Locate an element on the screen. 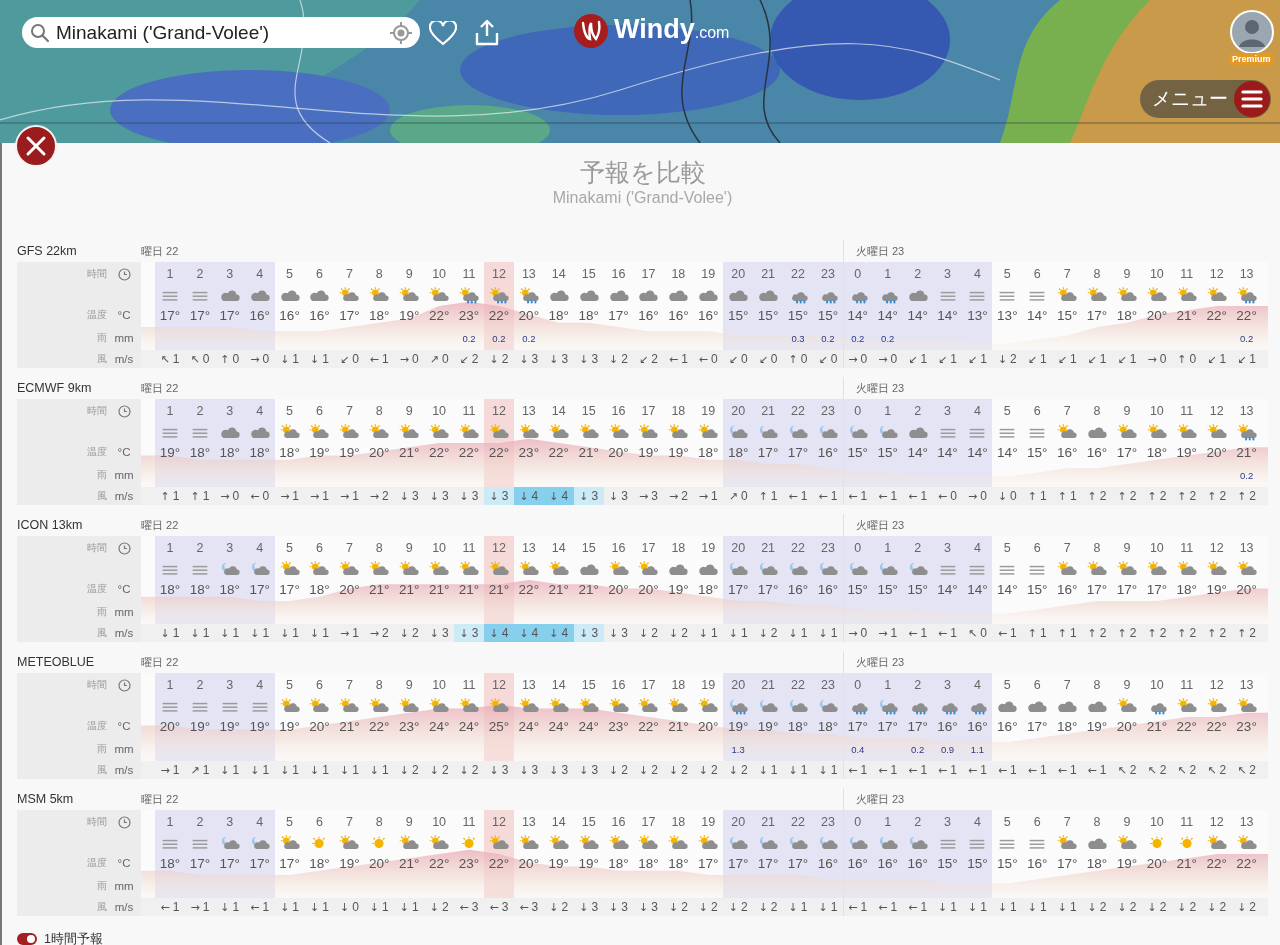 The height and width of the screenshot is (945, 1280). hour-label: 18 is located at coordinates (678, 548).